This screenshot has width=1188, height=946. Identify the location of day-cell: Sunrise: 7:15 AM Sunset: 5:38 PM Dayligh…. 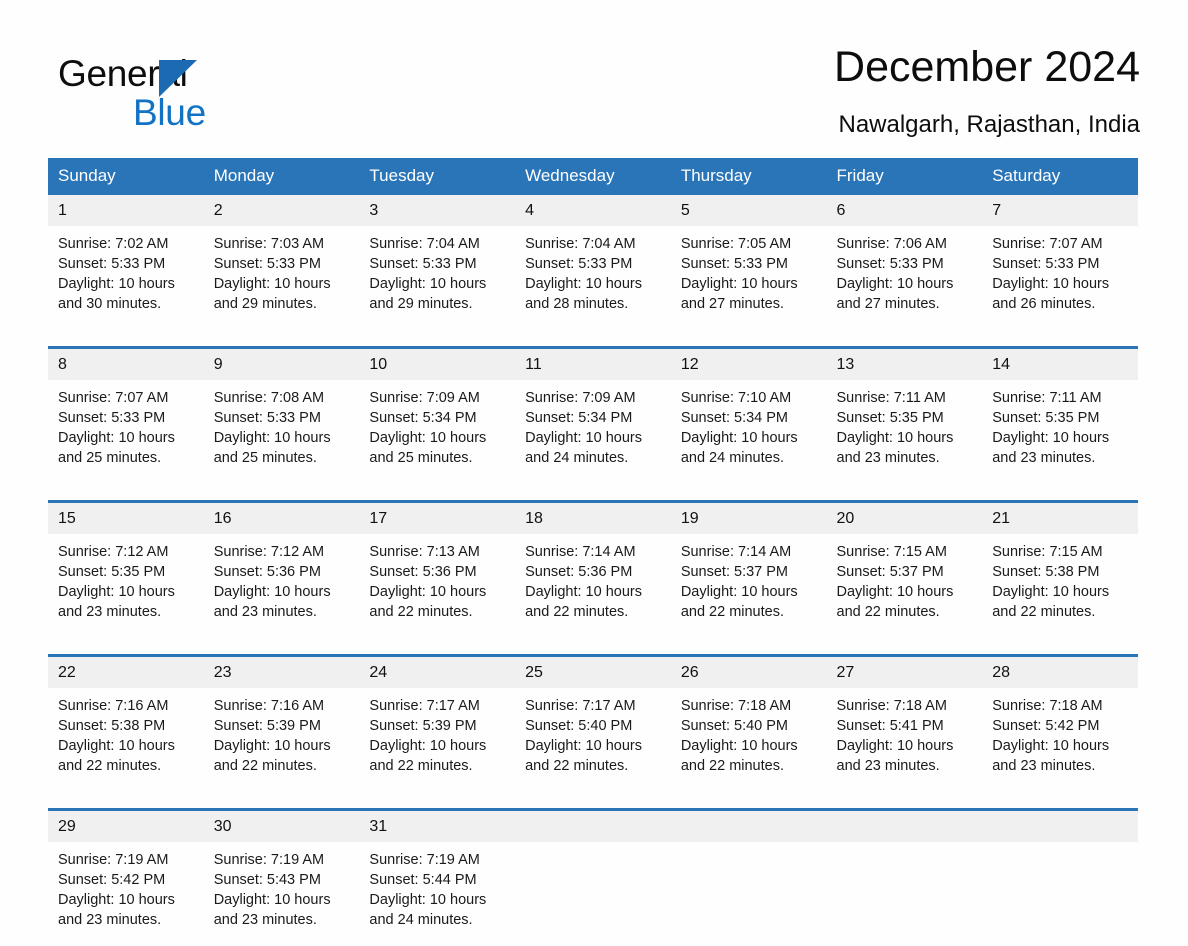
(1060, 586).